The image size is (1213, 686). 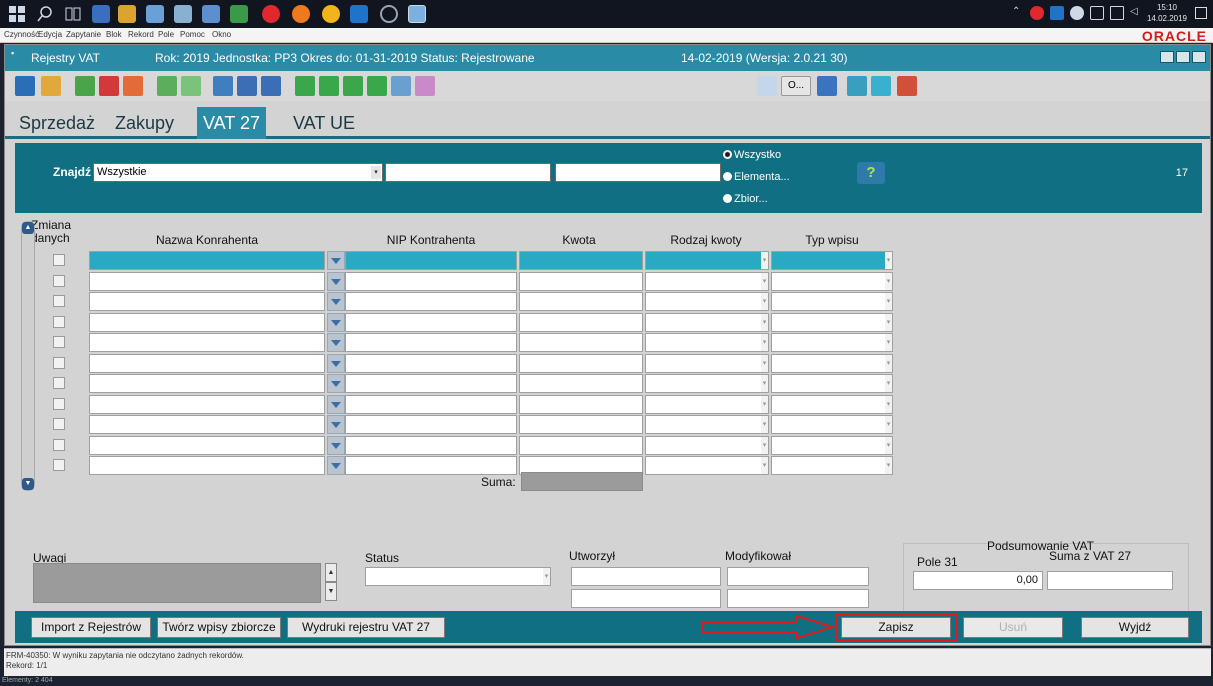 What do you see at coordinates (271, 86) in the screenshot?
I see `lov-2-icon` at bounding box center [271, 86].